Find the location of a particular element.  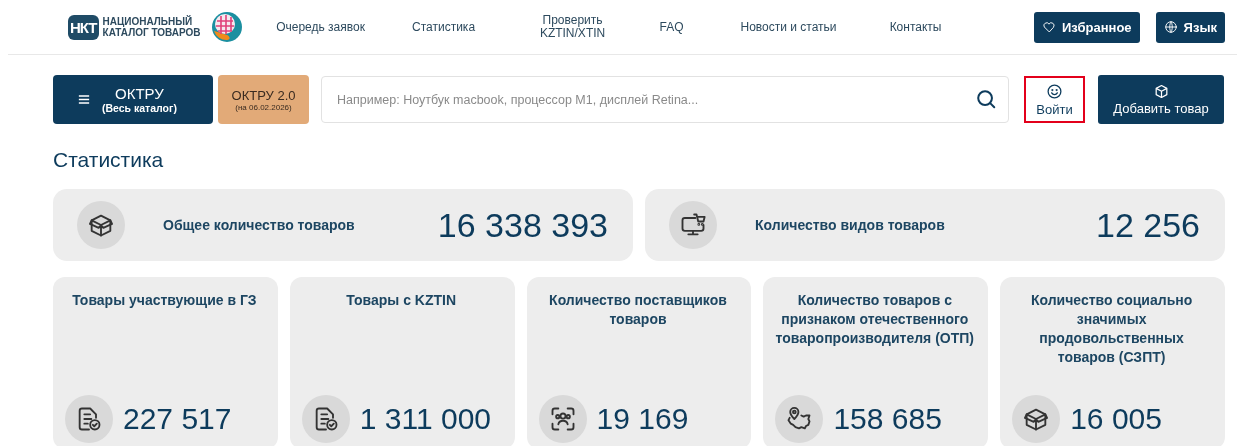

favorites-button: Избранное is located at coordinates (1087, 27).